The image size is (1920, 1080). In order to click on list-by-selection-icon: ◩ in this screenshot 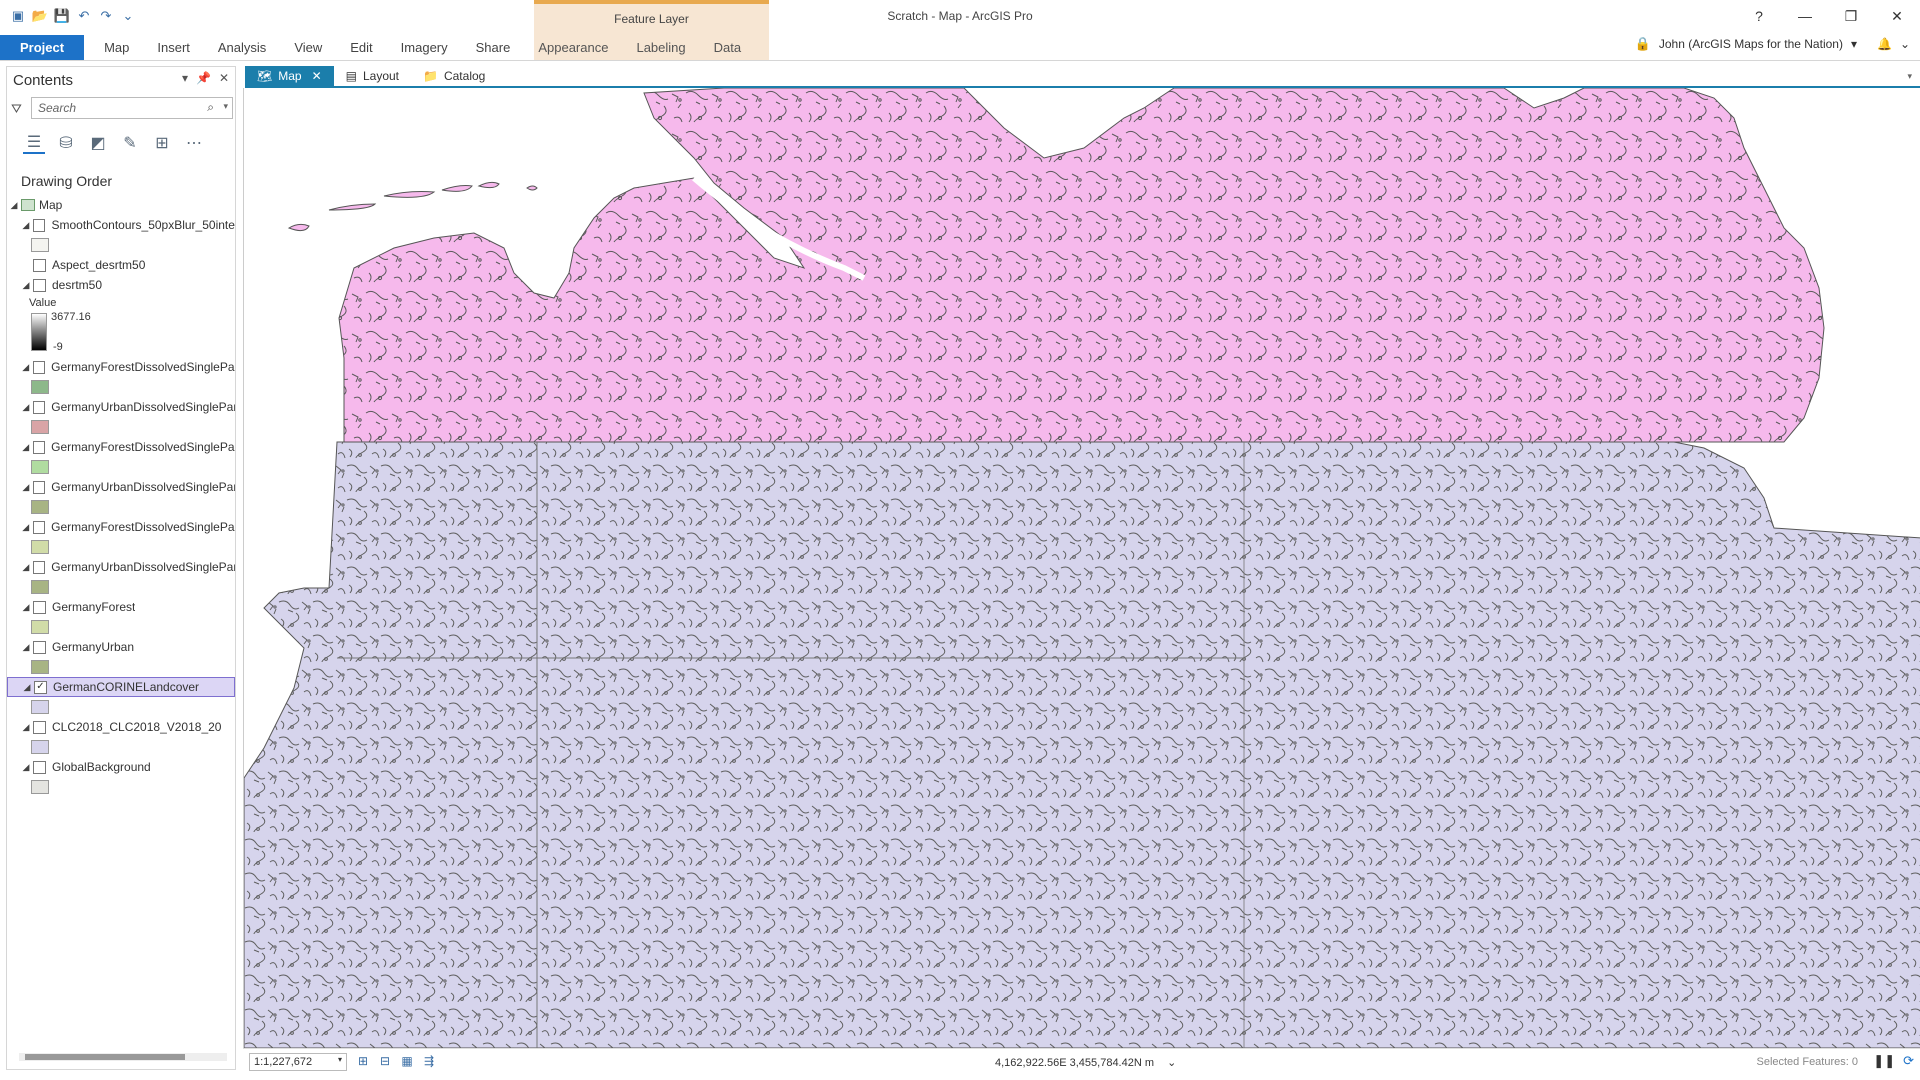, I will do `click(98, 143)`.